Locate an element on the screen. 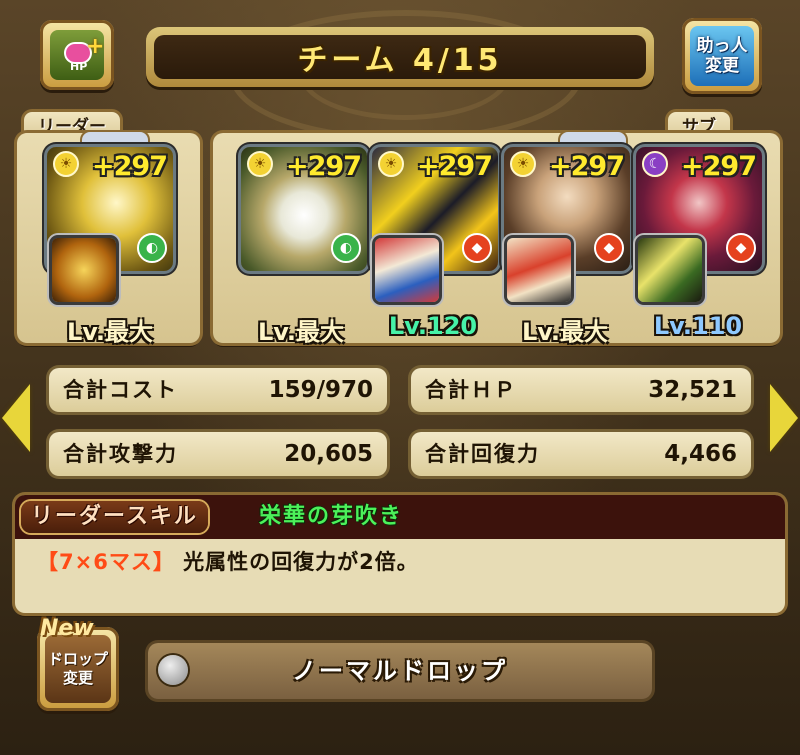 This screenshot has width=800, height=755. leader-skill-name: 栄華の芽吹き is located at coordinates (331, 516).